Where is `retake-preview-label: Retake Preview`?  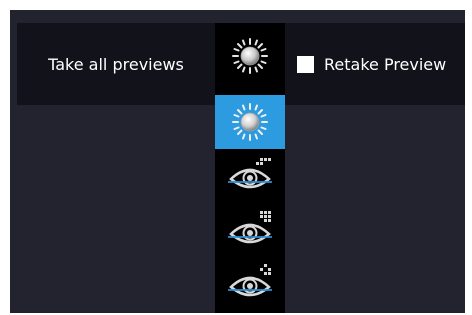
retake-preview-label: Retake Preview is located at coordinates (385, 64).